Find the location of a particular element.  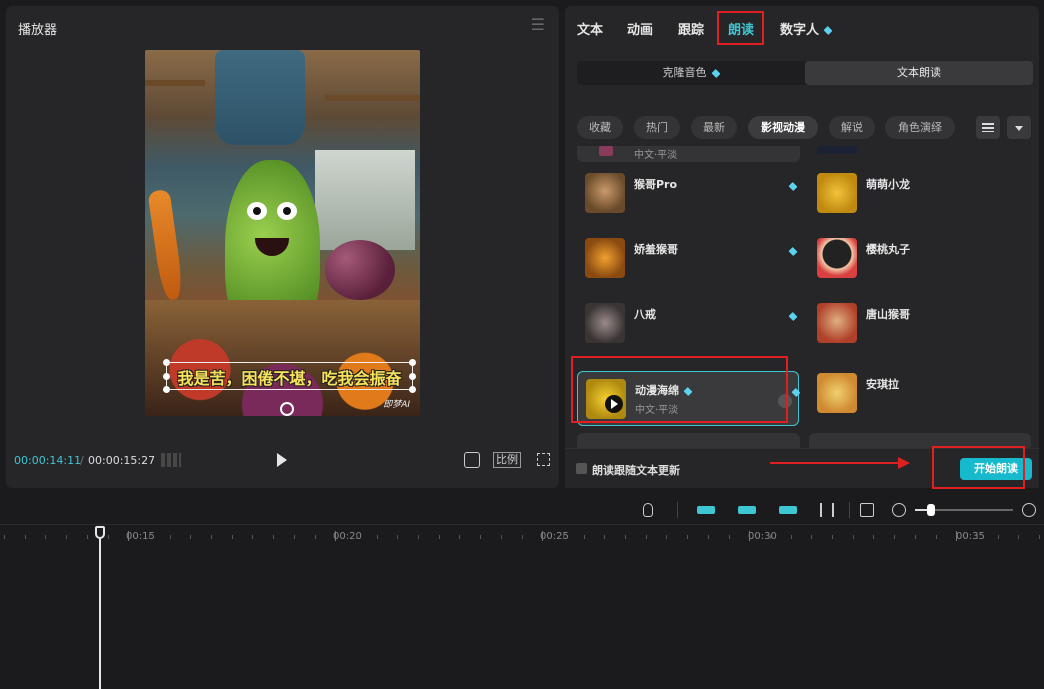

segment-clone-voice: 克隆音色 is located at coordinates (691, 73).